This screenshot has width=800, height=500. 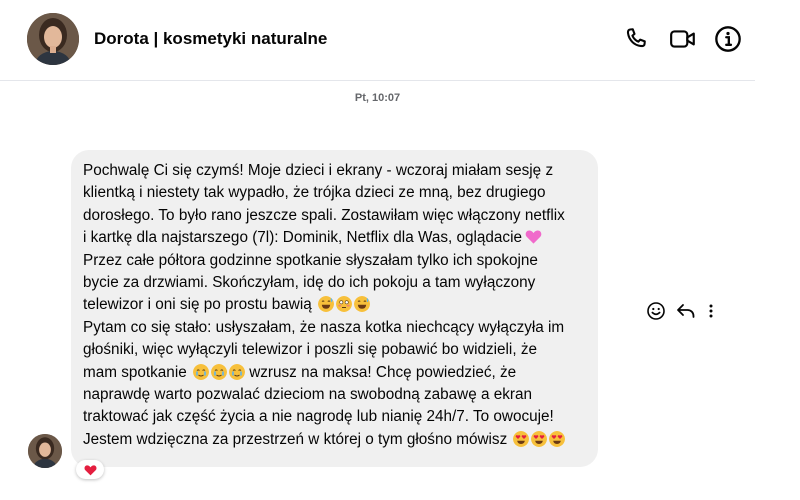 I want to click on flushed-emoji, so click(x=343, y=304).